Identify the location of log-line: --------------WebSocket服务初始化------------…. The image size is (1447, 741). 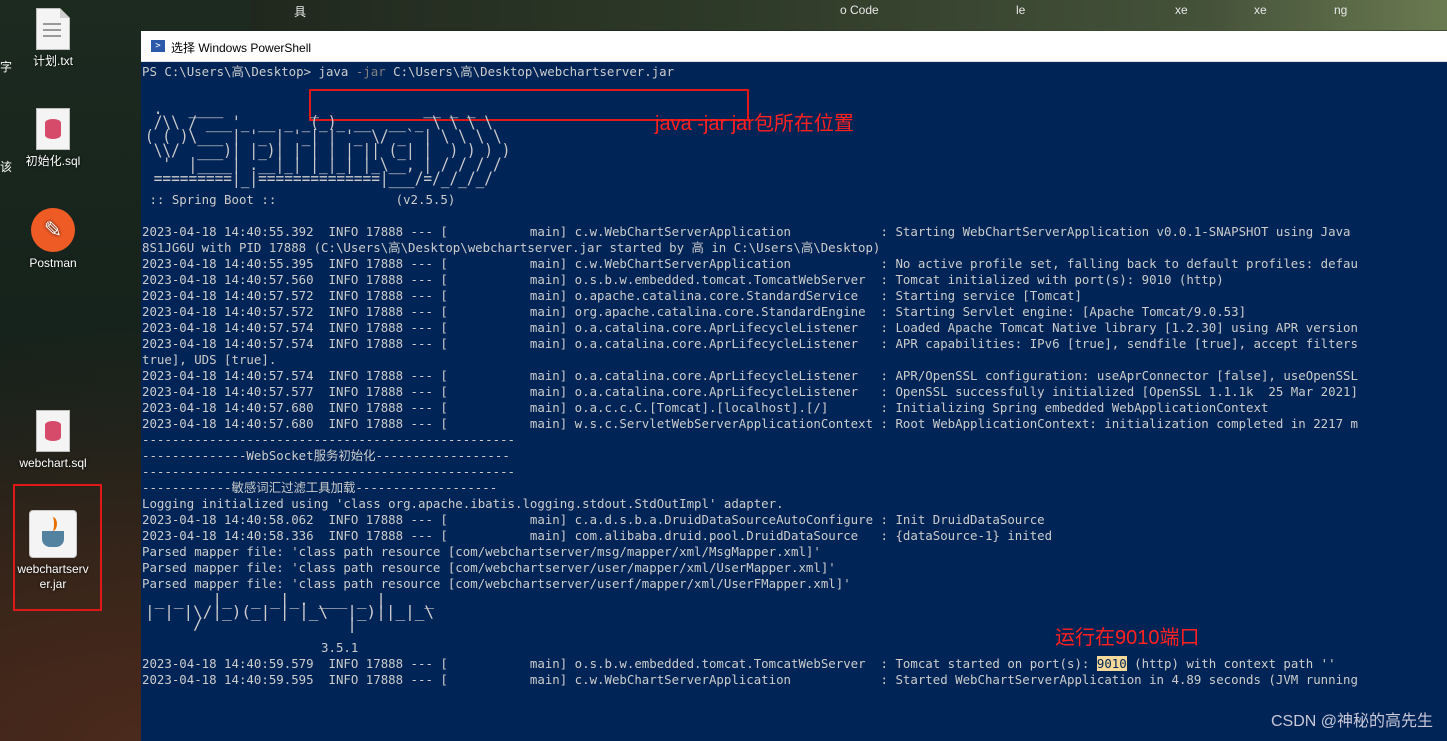
(326, 455).